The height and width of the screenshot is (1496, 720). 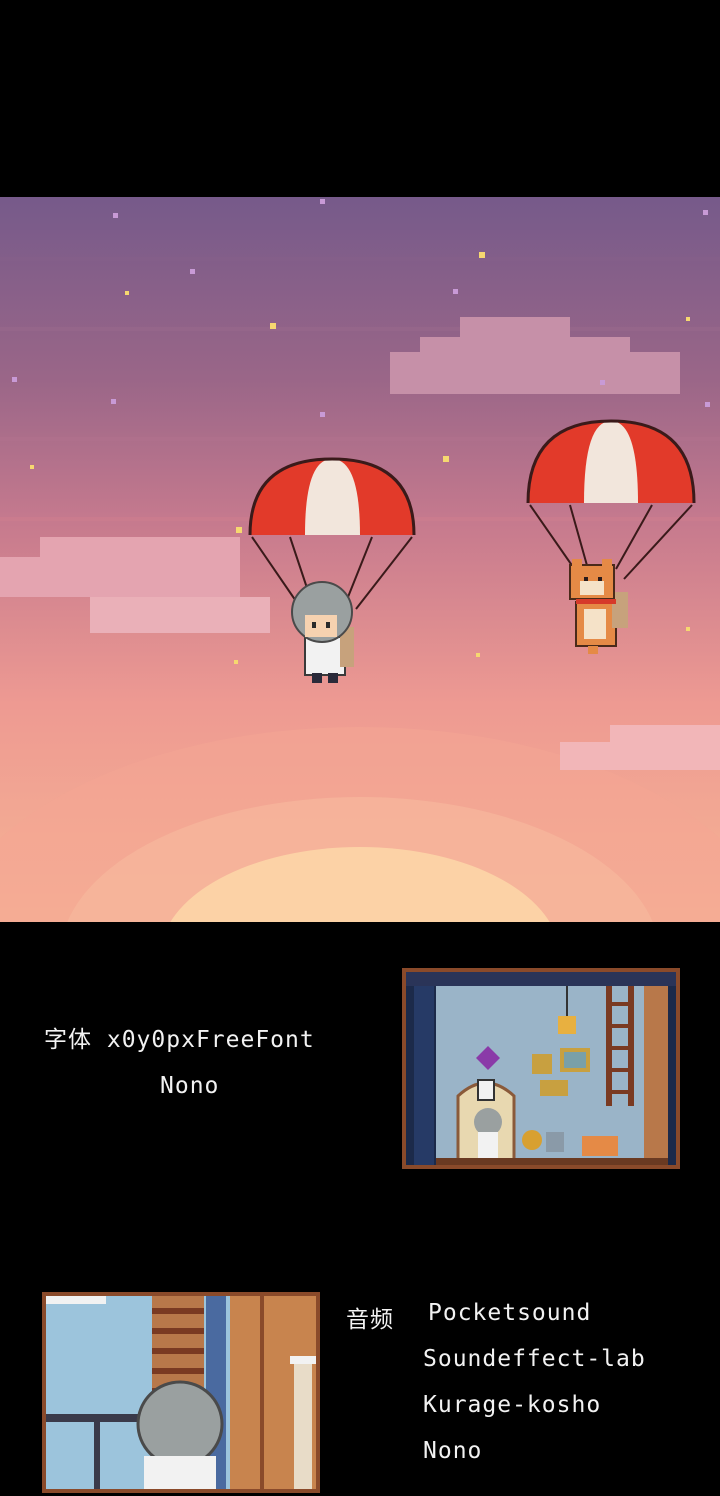 What do you see at coordinates (512, 1405) in the screenshot?
I see `audio-credit-3: Kurage-kosho` at bounding box center [512, 1405].